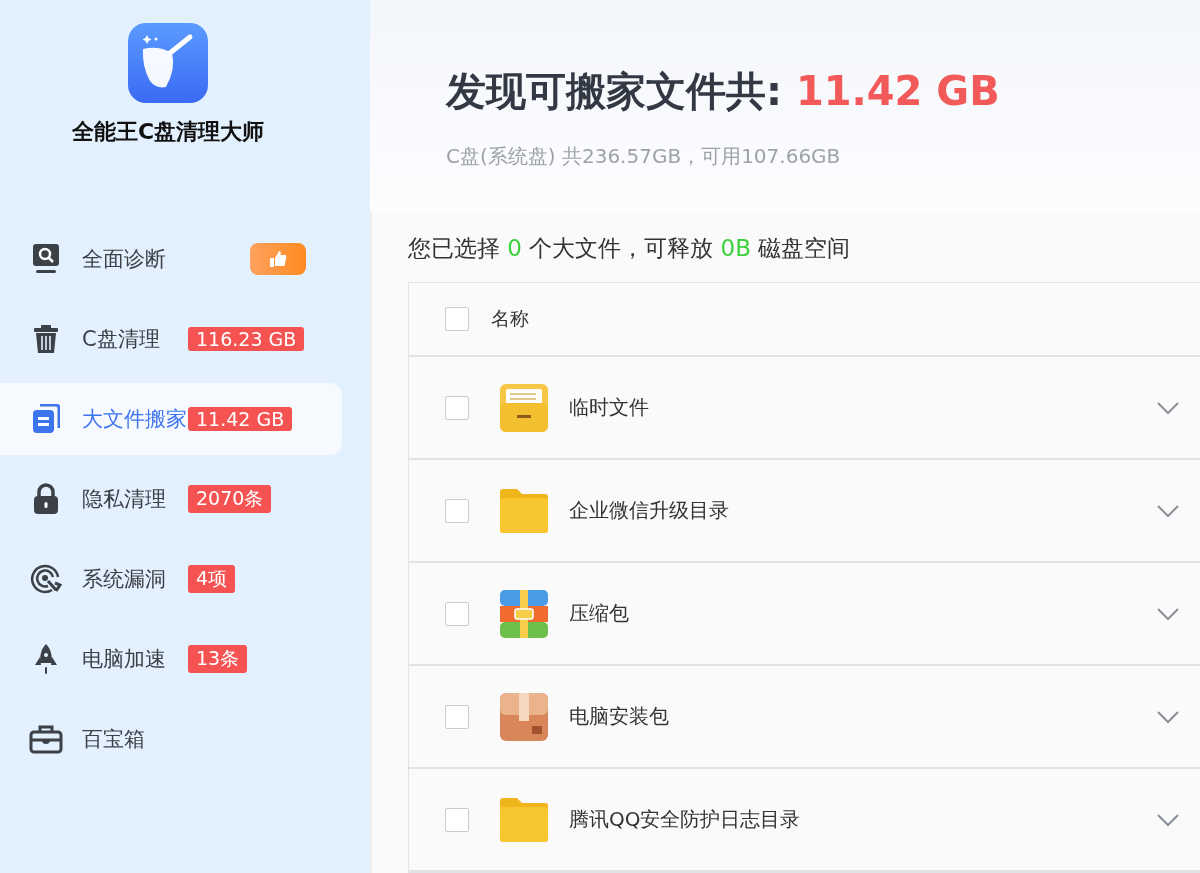 Image resolution: width=1200 pixels, height=873 pixels. What do you see at coordinates (124, 579) in the screenshot?
I see `sidebar-item-label: 系统漏洞` at bounding box center [124, 579].